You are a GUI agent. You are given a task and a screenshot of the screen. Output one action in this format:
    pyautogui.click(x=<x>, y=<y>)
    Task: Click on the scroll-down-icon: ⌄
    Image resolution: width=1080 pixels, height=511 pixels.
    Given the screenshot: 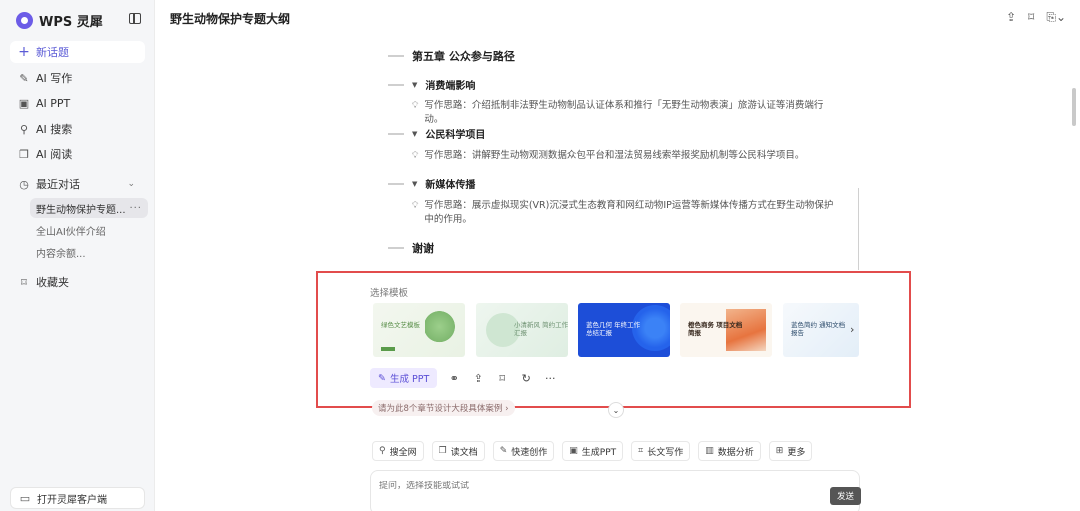 What is the action you would take?
    pyautogui.click(x=616, y=410)
    